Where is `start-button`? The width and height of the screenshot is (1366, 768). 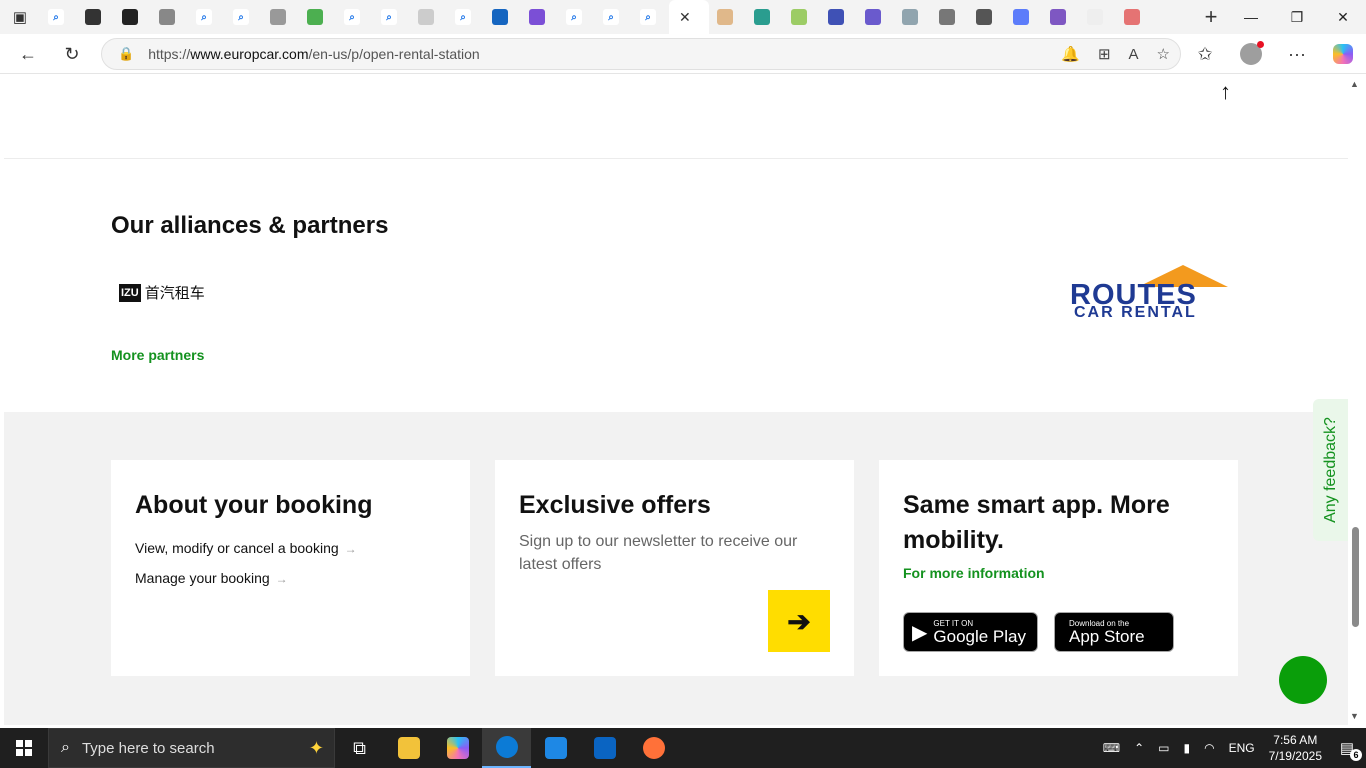 start-button is located at coordinates (24, 748).